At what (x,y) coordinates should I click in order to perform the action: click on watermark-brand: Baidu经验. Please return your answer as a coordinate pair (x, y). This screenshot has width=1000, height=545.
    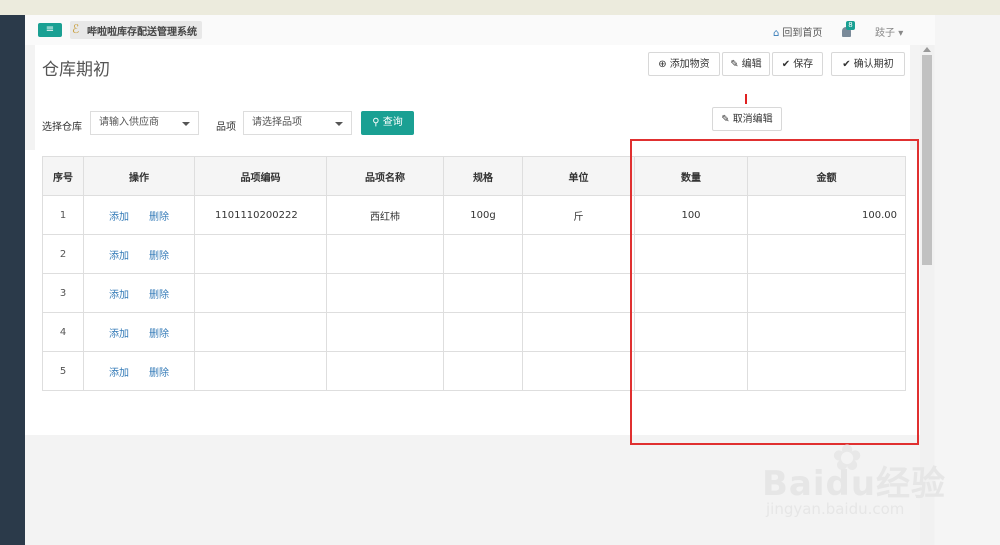
    Looking at the image, I should click on (854, 484).